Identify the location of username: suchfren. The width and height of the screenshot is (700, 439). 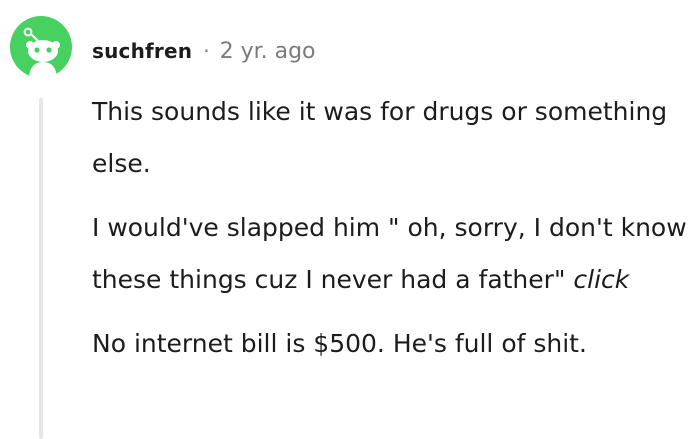
(142, 51).